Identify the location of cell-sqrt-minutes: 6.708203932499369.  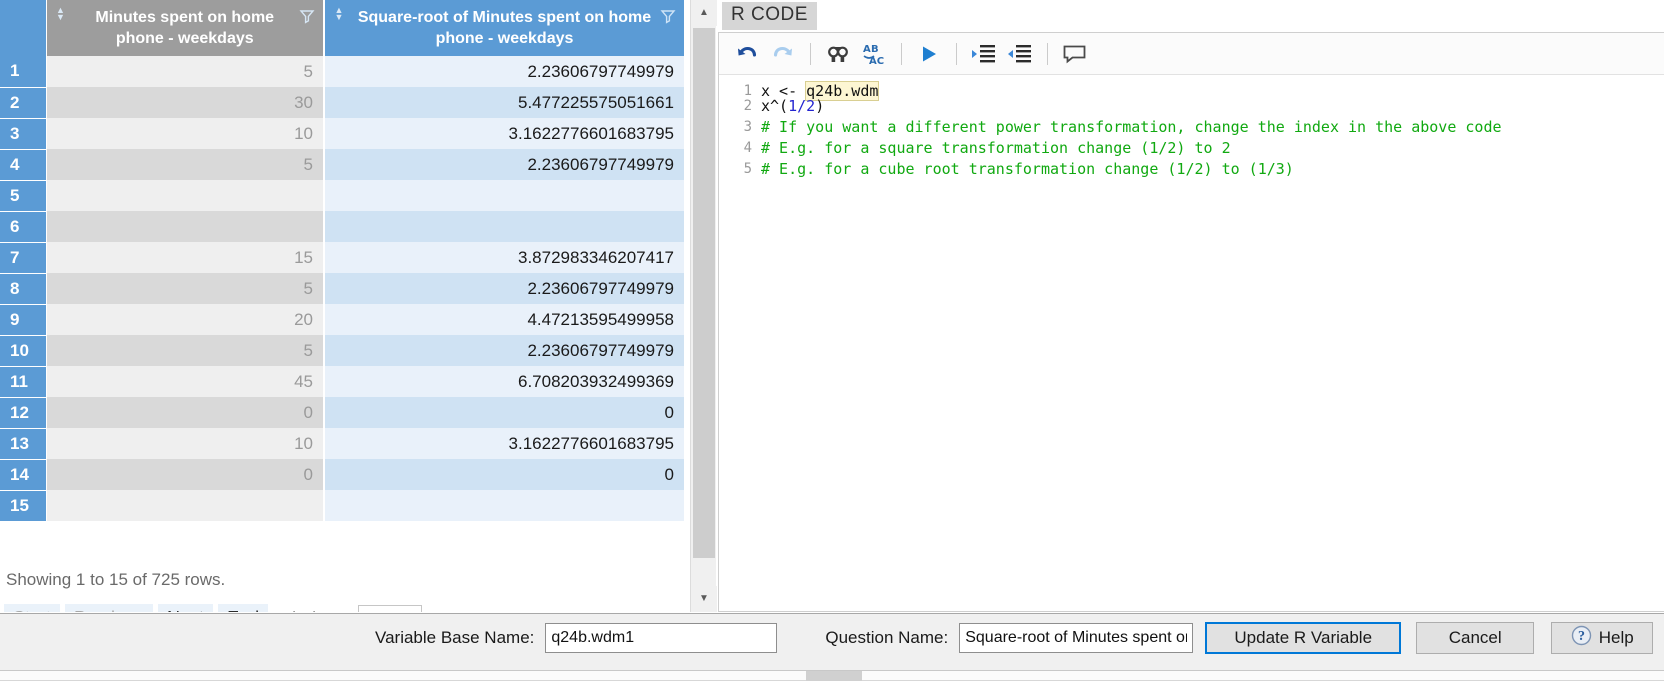
(504, 381).